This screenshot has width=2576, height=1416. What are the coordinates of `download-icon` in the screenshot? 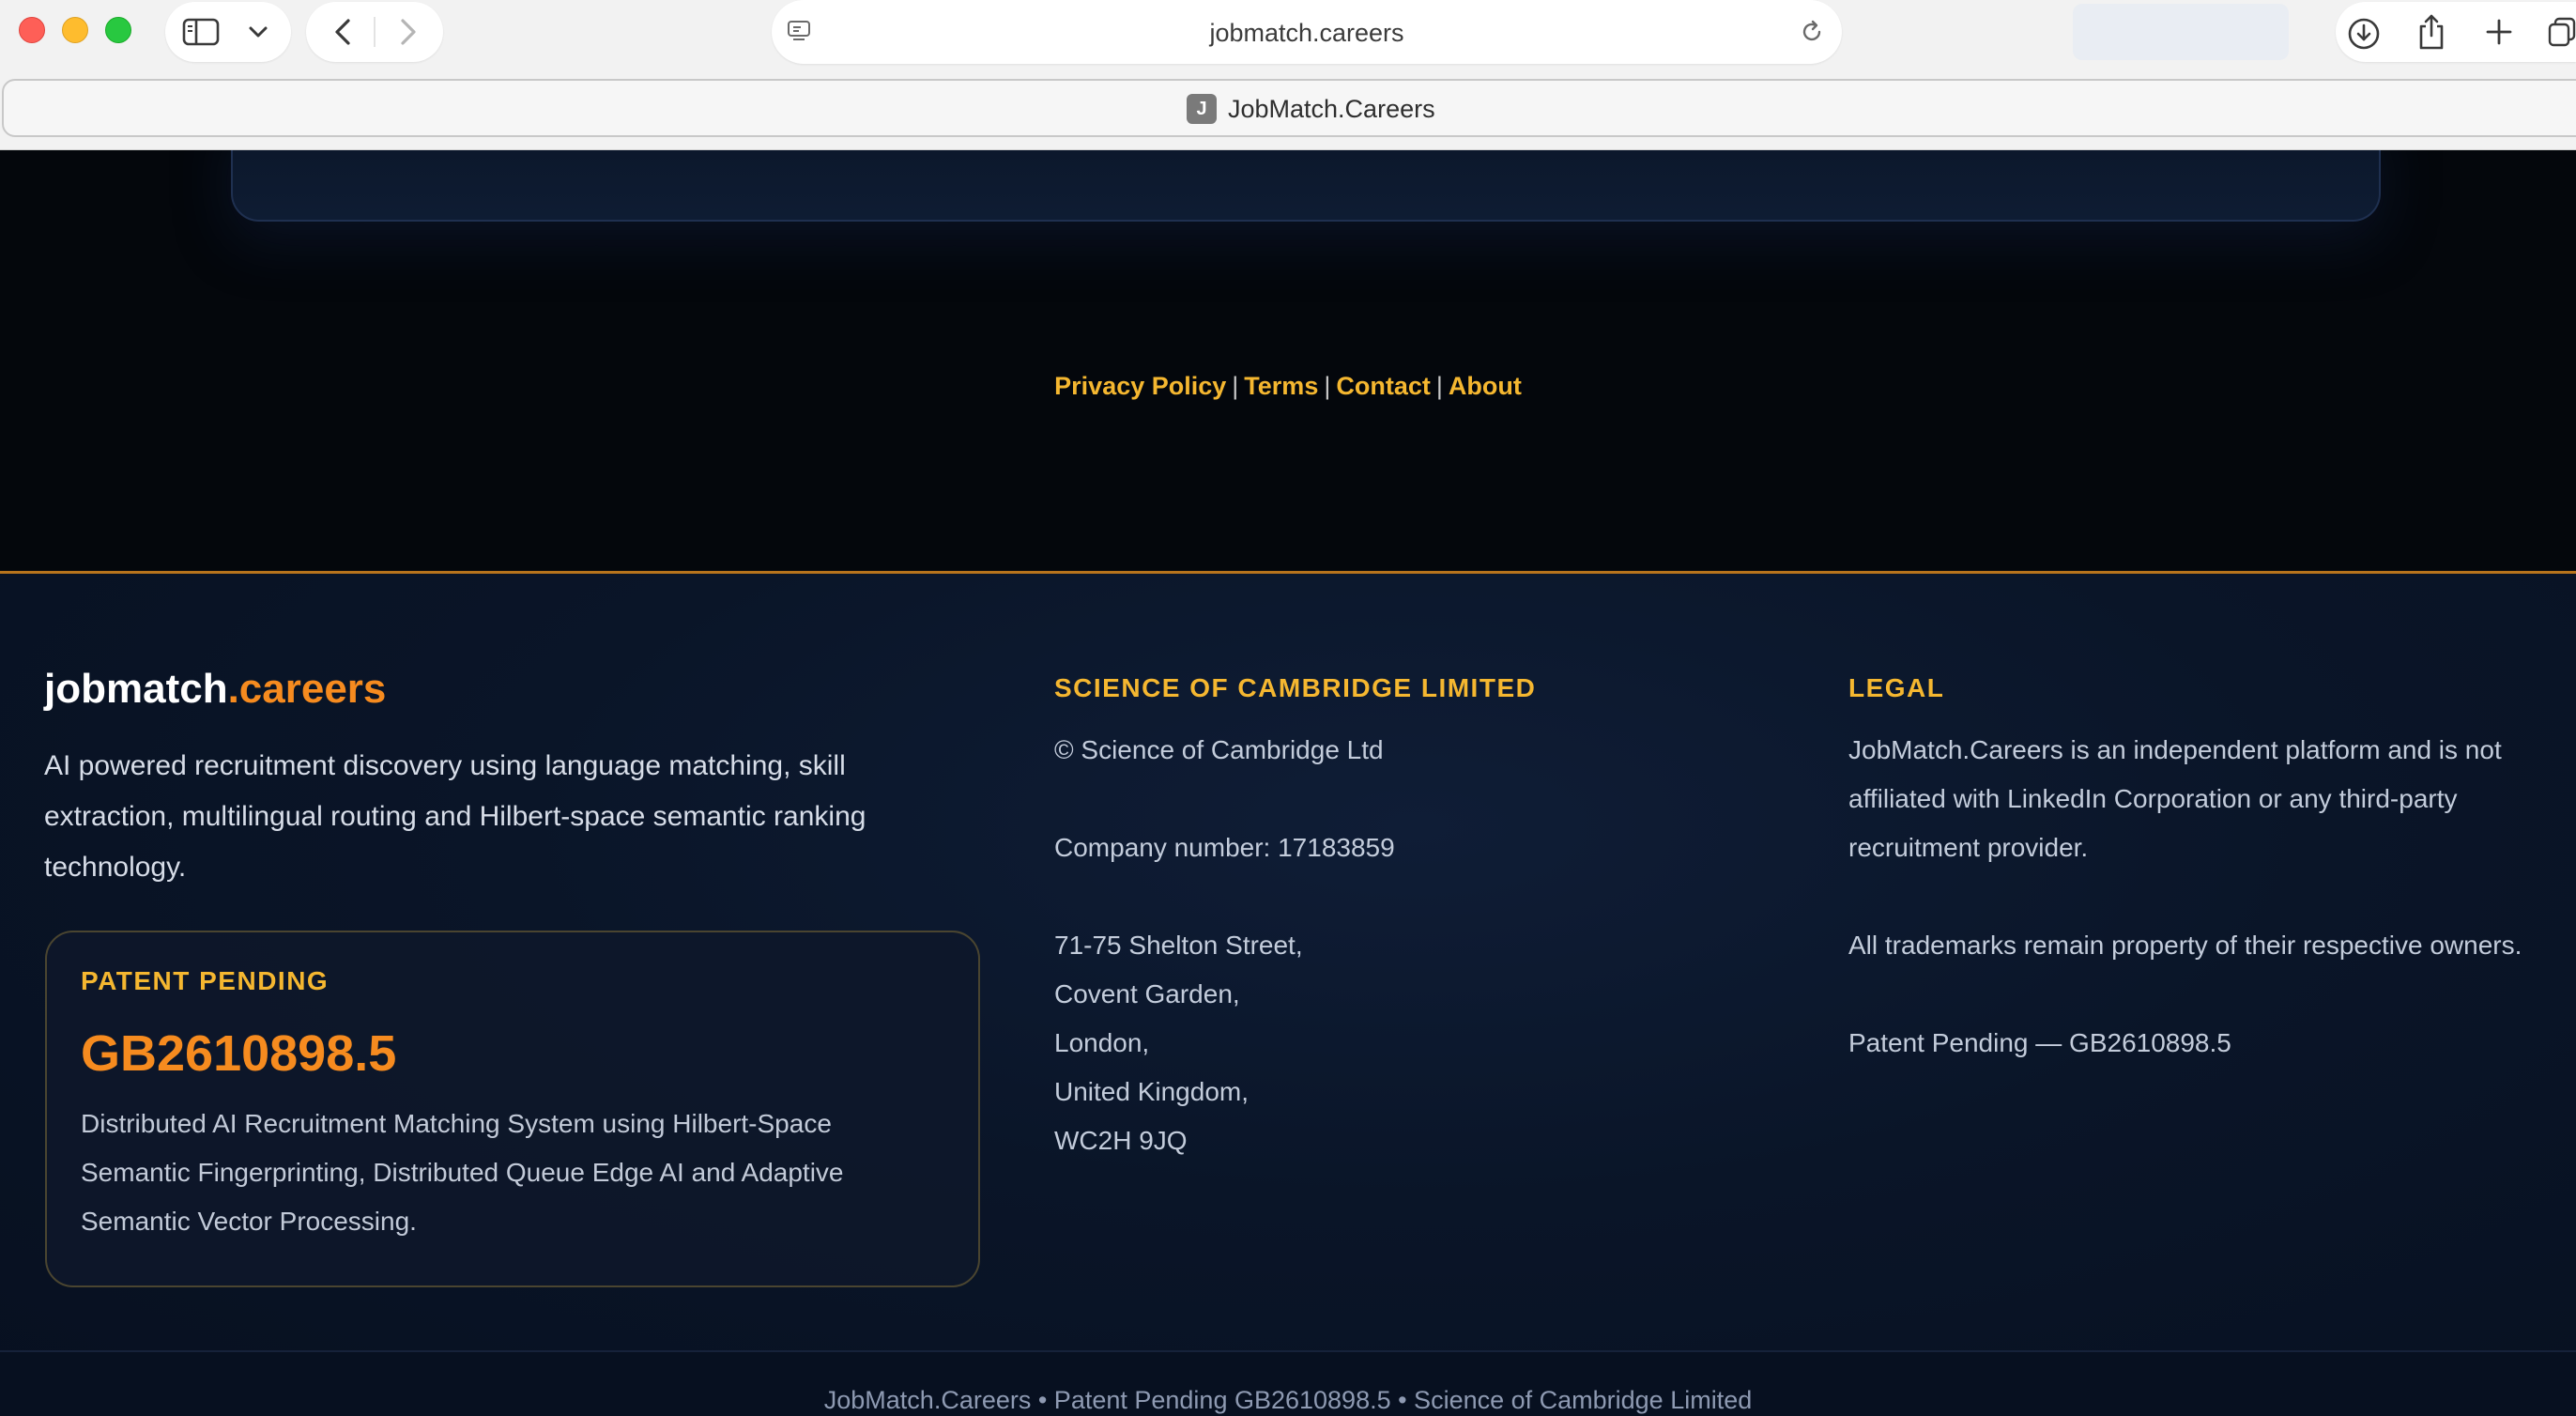 It's located at (2364, 34).